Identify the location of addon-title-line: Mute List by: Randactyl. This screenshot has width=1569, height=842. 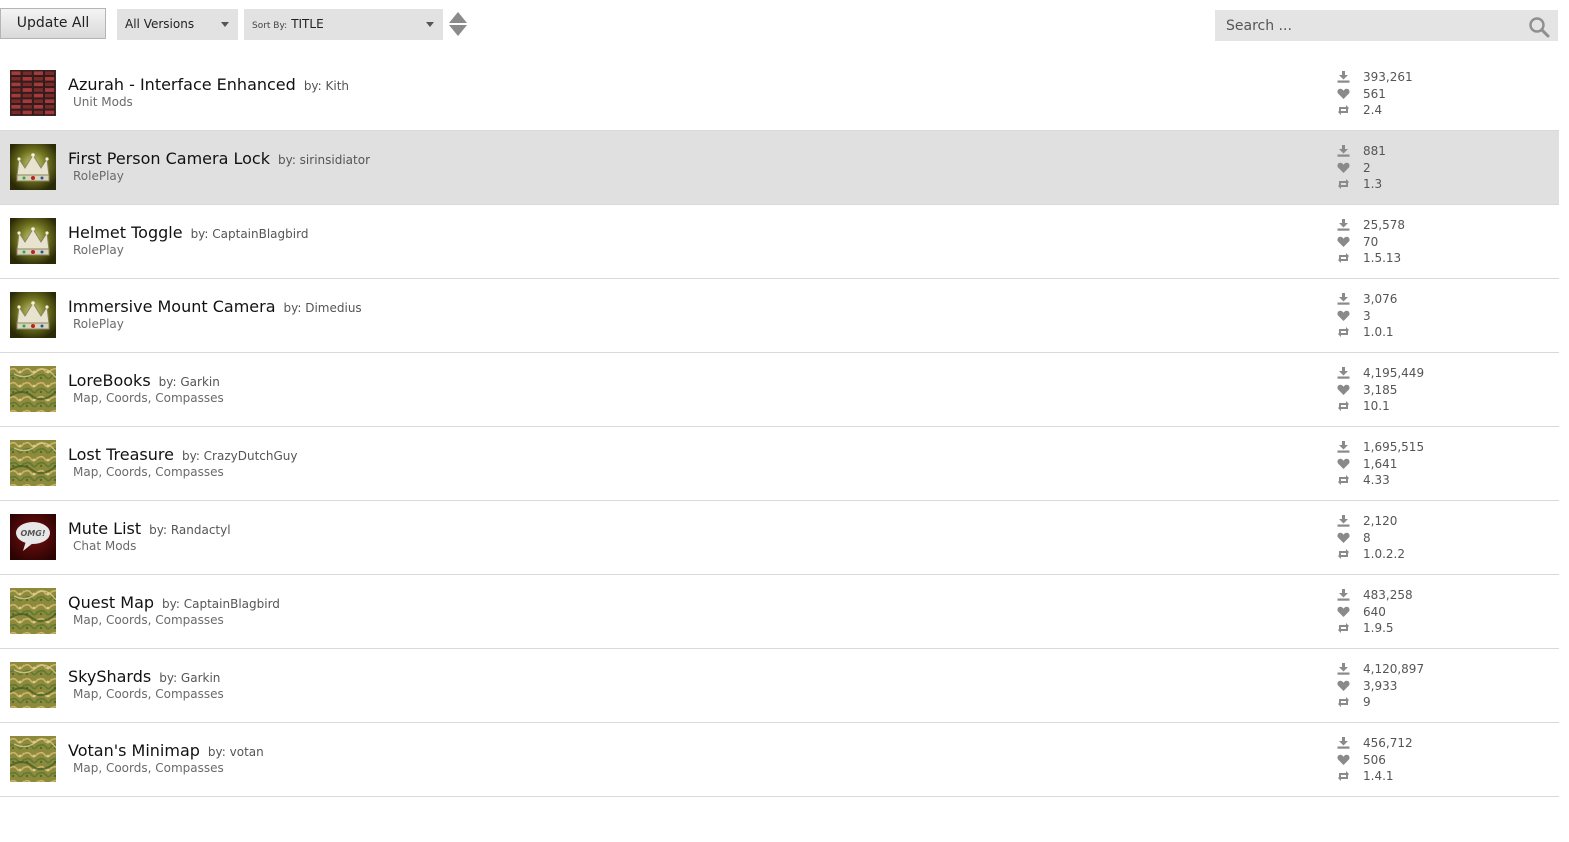
(149, 528).